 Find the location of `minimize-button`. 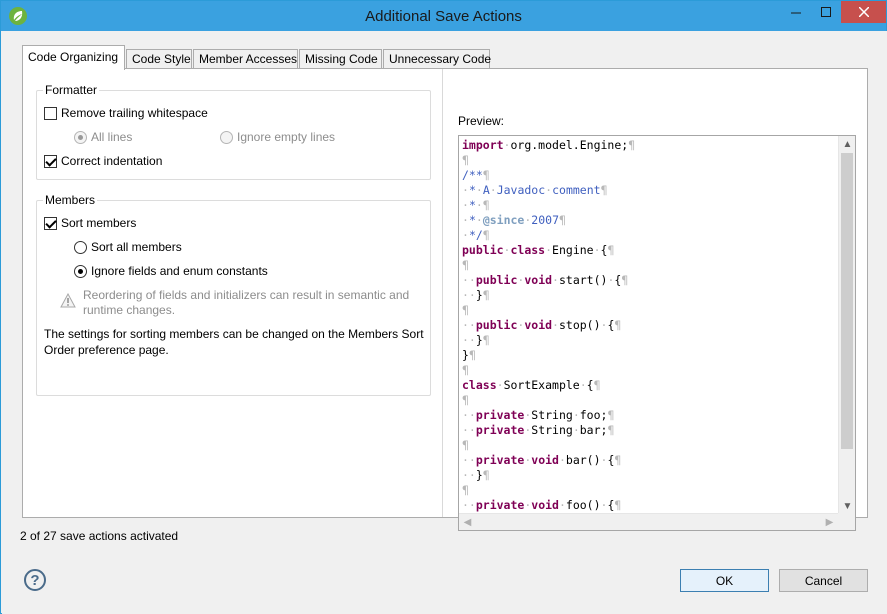

minimize-button is located at coordinates (796, 12).